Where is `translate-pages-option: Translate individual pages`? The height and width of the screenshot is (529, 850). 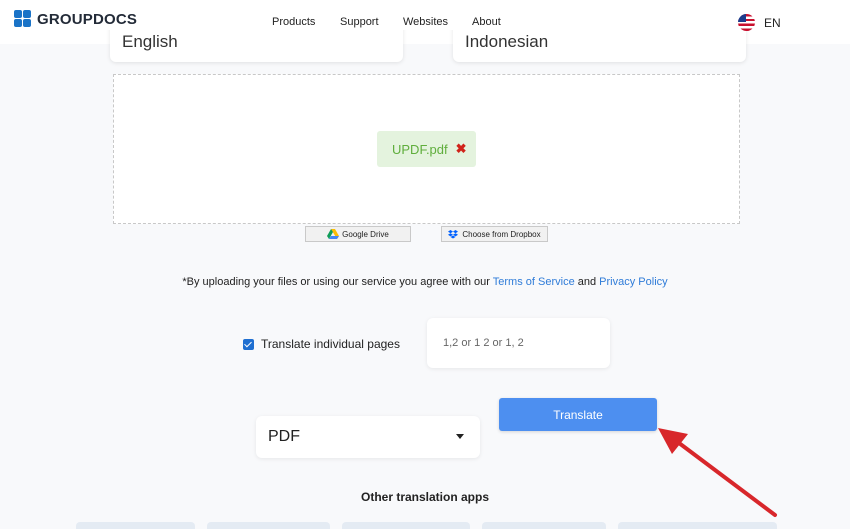 translate-pages-option: Translate individual pages is located at coordinates (321, 344).